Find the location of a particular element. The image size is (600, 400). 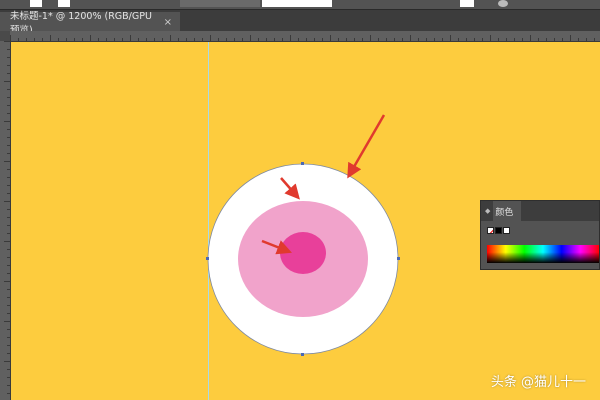

close-icon: × is located at coordinates (168, 22).